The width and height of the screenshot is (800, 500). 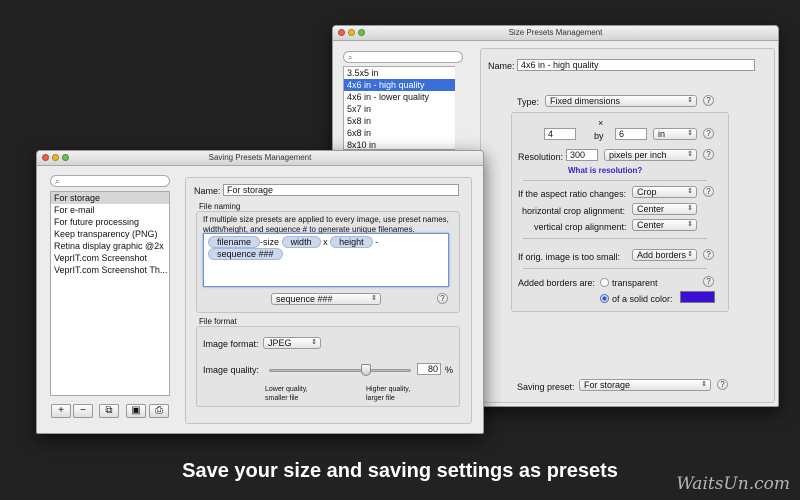 I want to click on width-token: width, so click(x=301, y=242).